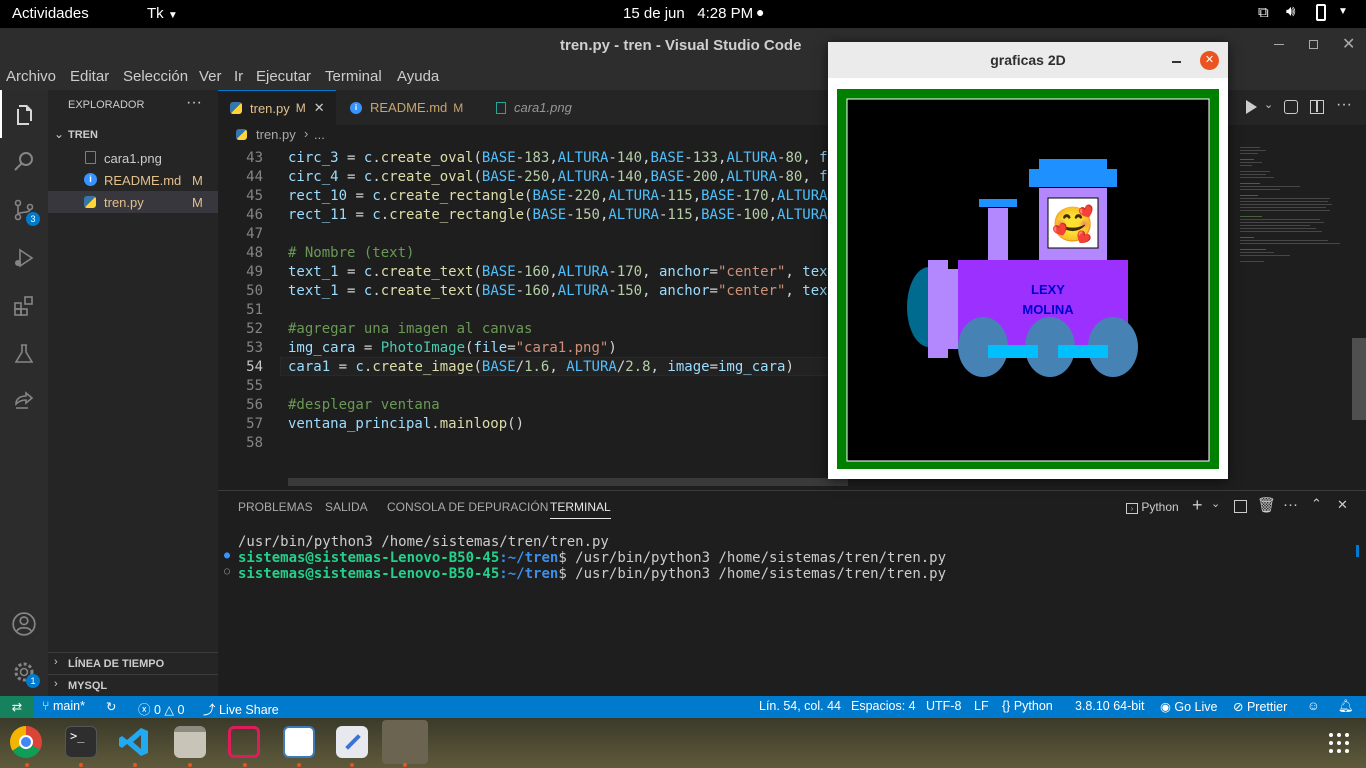  Describe the element at coordinates (155, 76) in the screenshot. I see `menu-seleccion: Selección` at that location.